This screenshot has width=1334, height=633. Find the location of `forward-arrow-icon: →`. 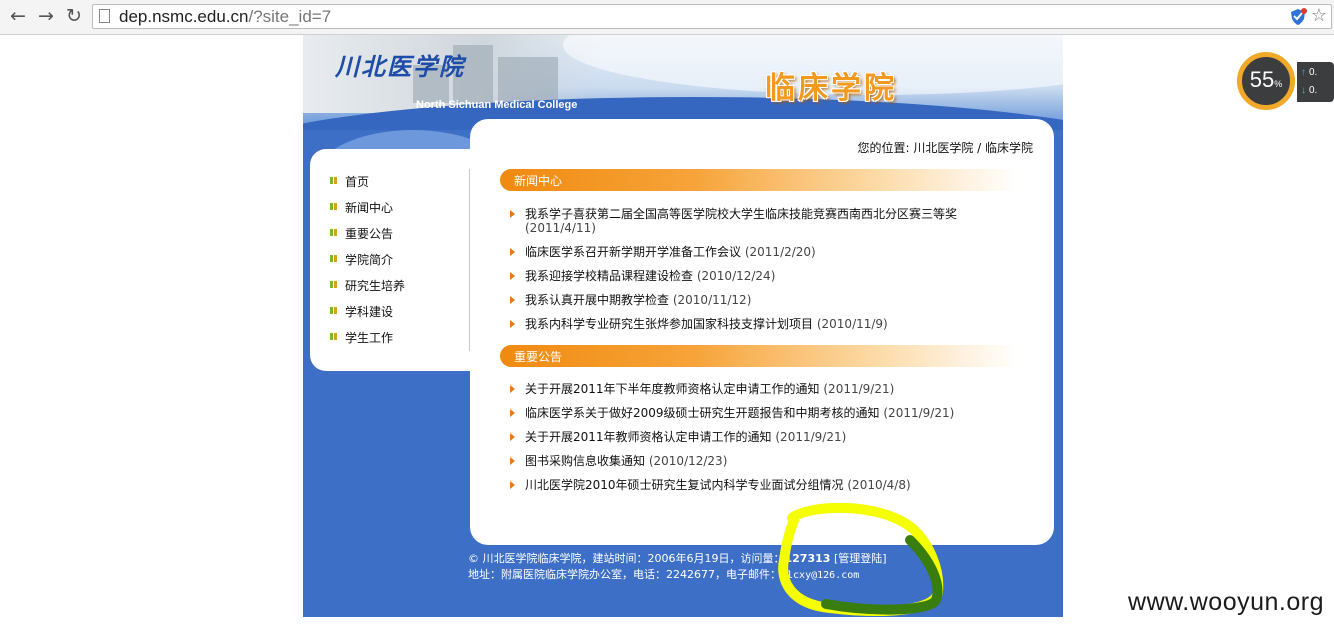

forward-arrow-icon: → is located at coordinates (46, 16).